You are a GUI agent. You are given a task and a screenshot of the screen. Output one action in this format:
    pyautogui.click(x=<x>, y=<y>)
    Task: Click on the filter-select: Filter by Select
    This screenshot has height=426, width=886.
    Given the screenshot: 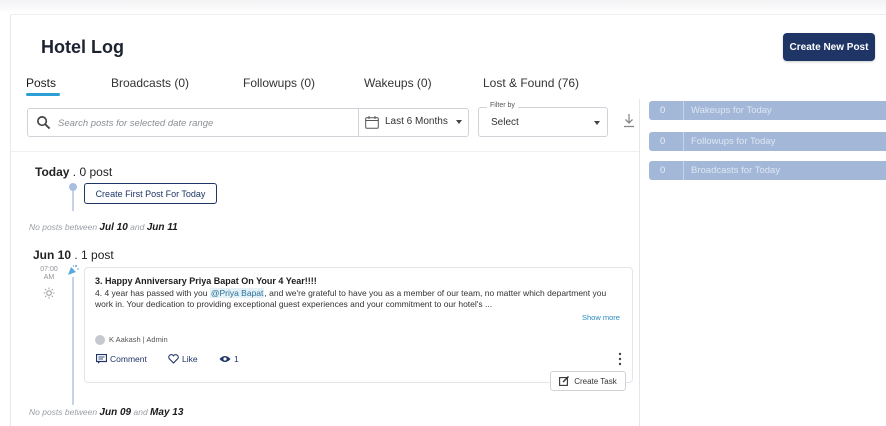 What is the action you would take?
    pyautogui.click(x=543, y=119)
    